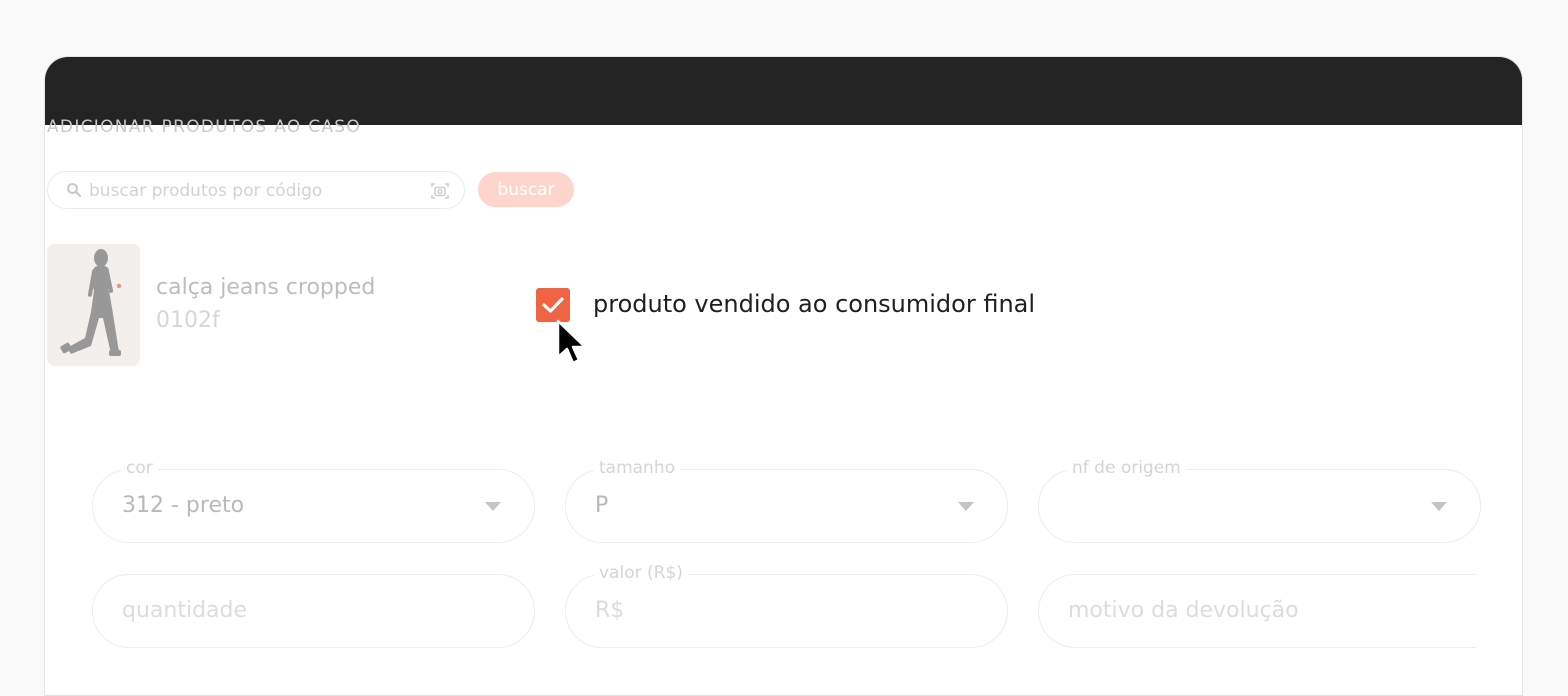 The height and width of the screenshot is (696, 1568). I want to click on color-label: cor, so click(139, 468).